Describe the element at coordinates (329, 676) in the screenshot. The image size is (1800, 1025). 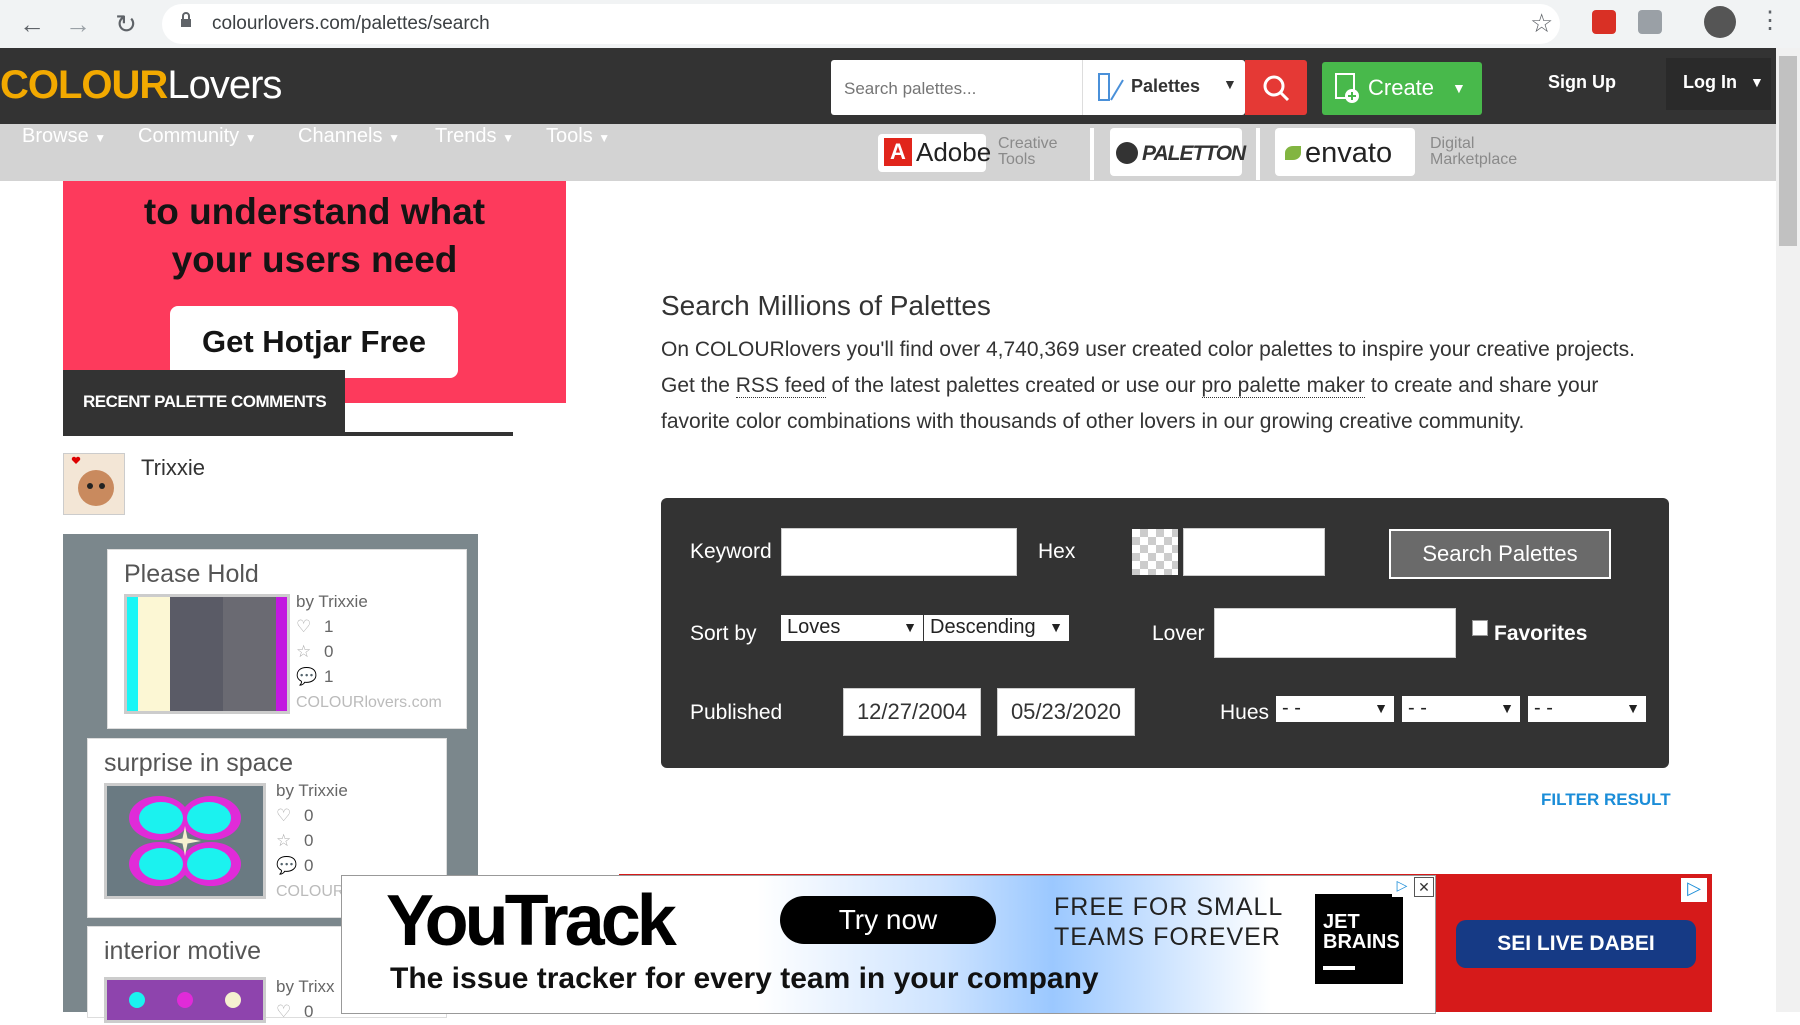
I see `comments-count: 1` at that location.